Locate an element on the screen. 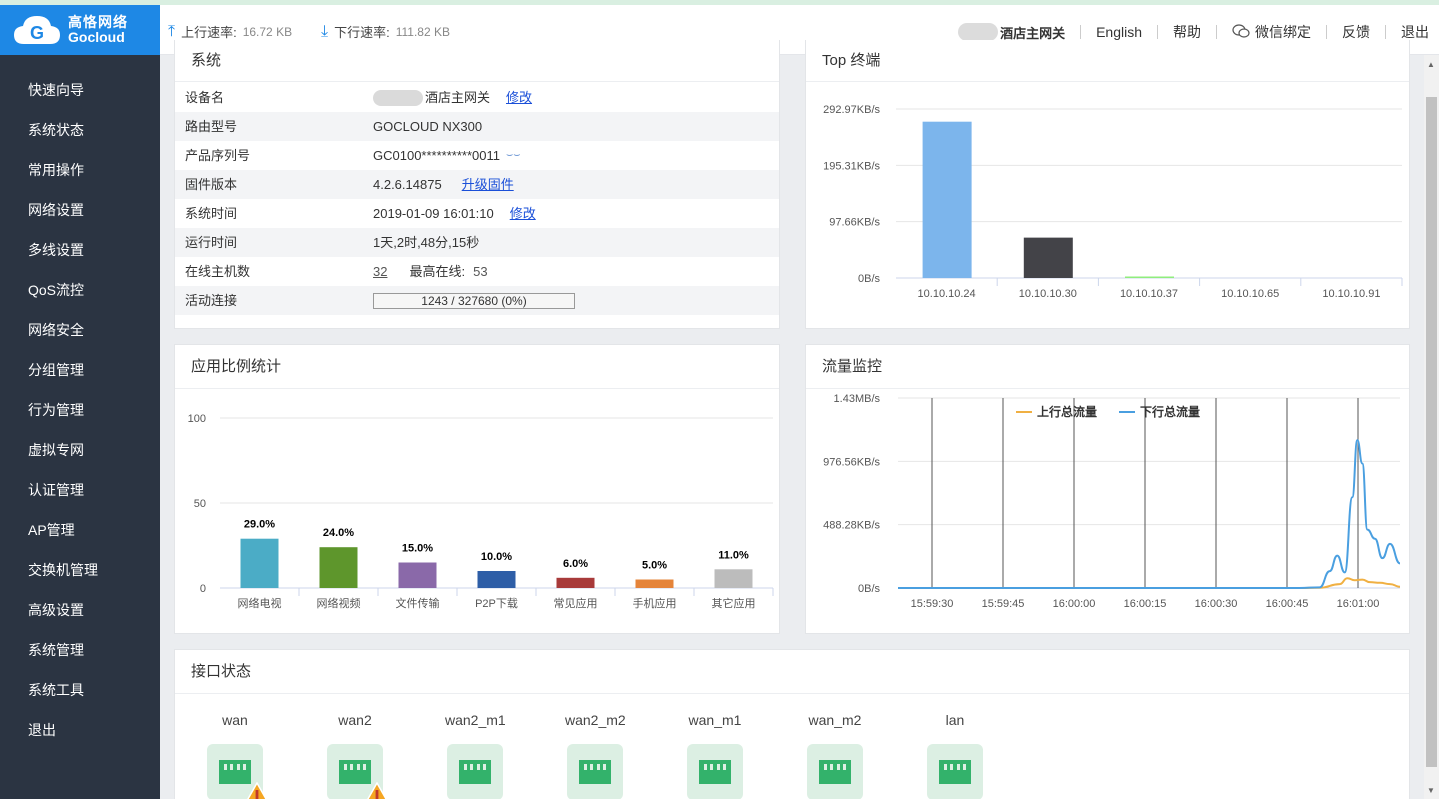 This screenshot has height=799, width=1439. x-tick-label: 10.10.10.30 is located at coordinates (1048, 294).